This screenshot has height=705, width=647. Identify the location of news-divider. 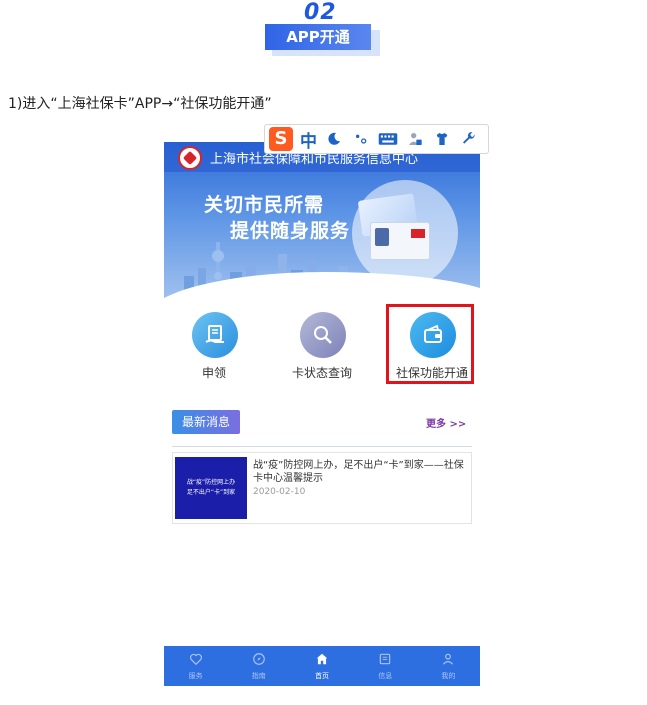
(322, 446).